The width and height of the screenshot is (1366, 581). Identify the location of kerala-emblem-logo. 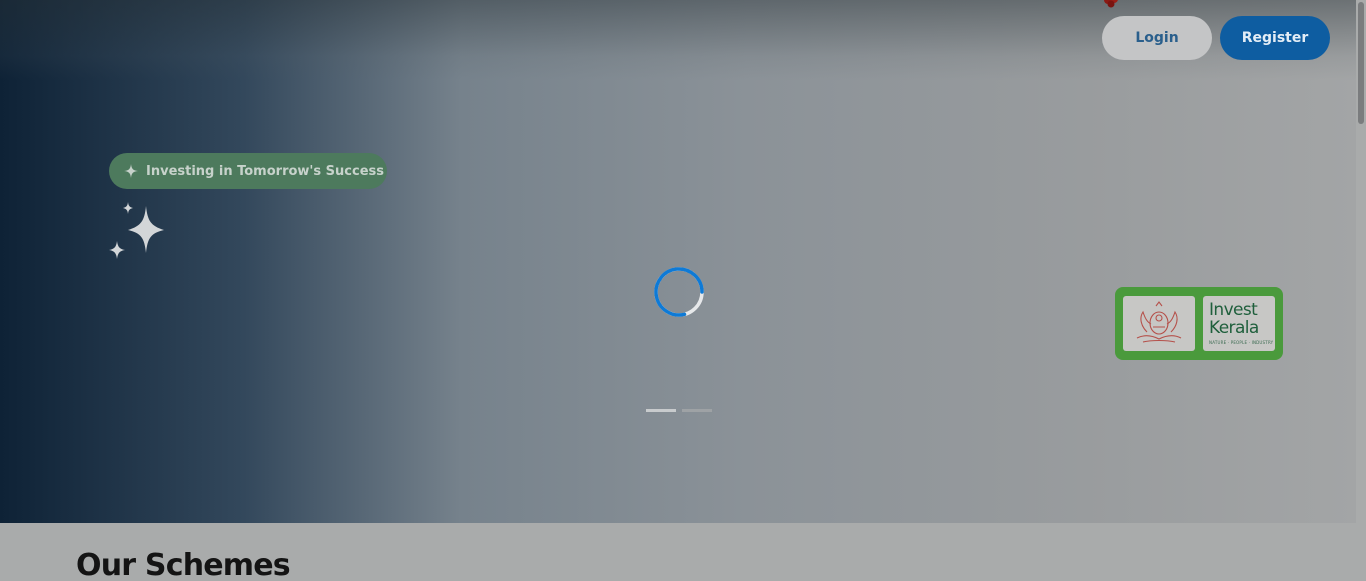
(1159, 323).